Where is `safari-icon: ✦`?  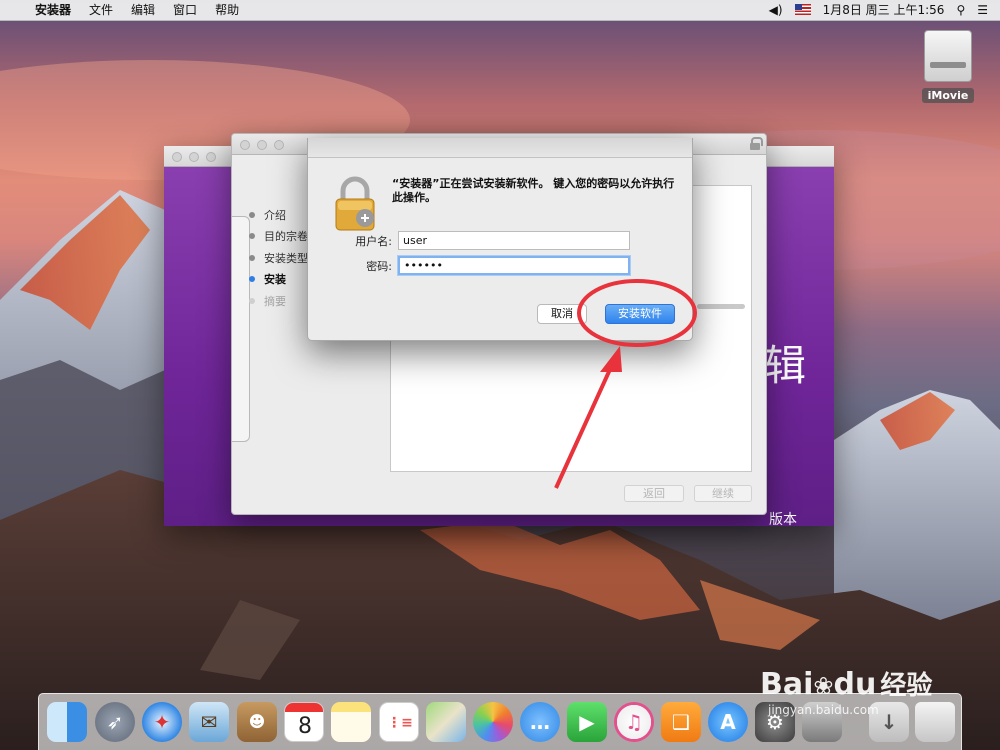 safari-icon: ✦ is located at coordinates (162, 722).